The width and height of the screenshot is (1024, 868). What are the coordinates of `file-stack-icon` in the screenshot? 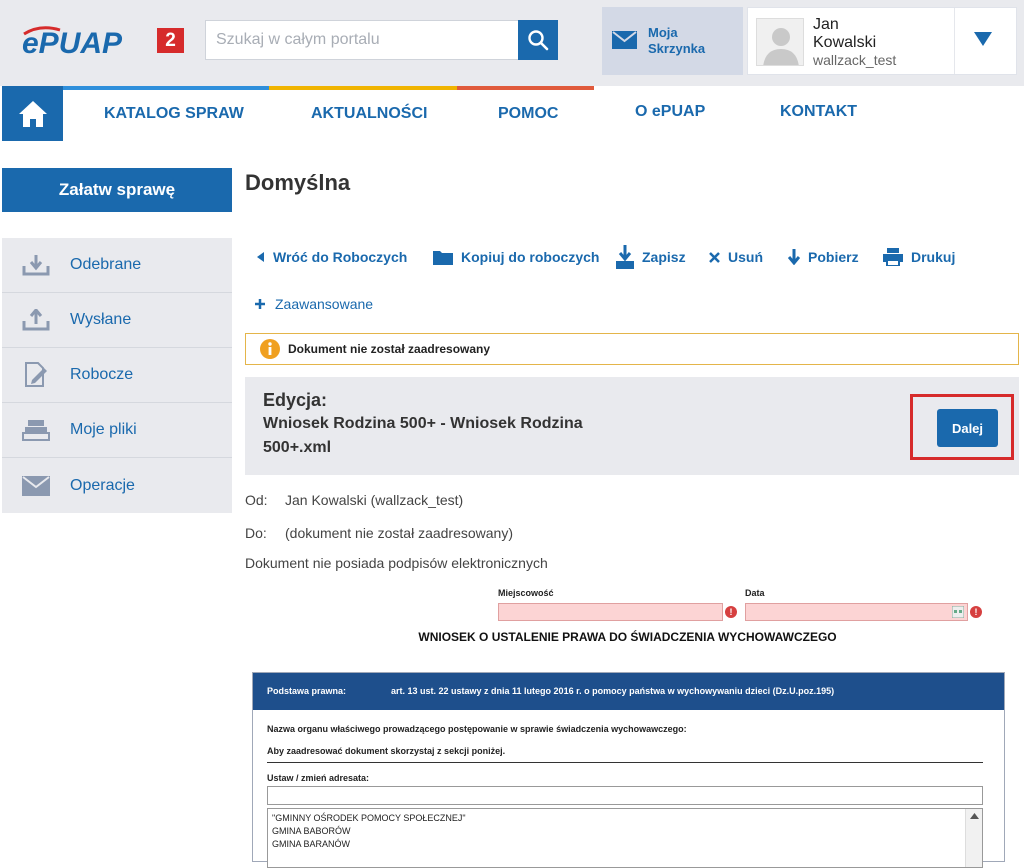 It's located at (36, 430).